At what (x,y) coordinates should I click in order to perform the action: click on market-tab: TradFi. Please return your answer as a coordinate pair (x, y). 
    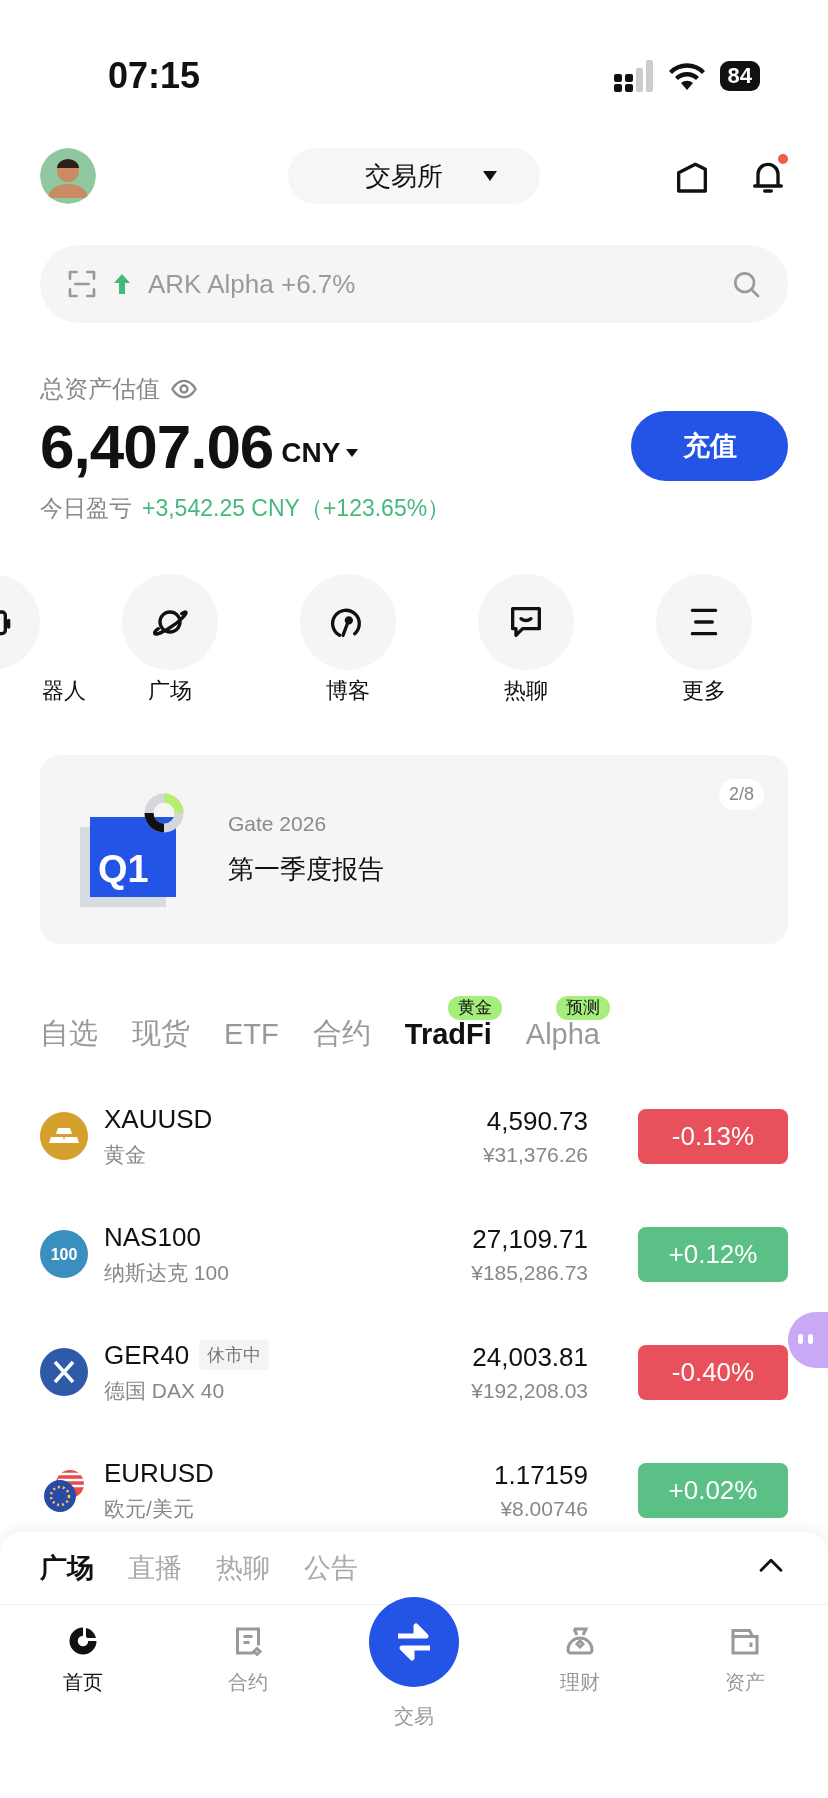
    Looking at the image, I should click on (448, 1034).